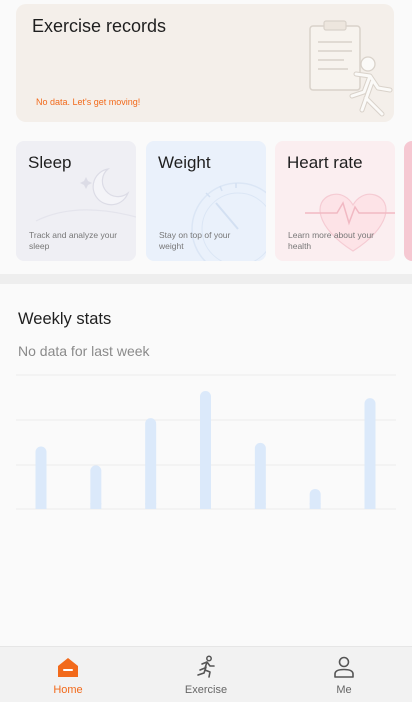 This screenshot has width=412, height=702. Describe the element at coordinates (344, 667) in the screenshot. I see `person-icon` at that location.